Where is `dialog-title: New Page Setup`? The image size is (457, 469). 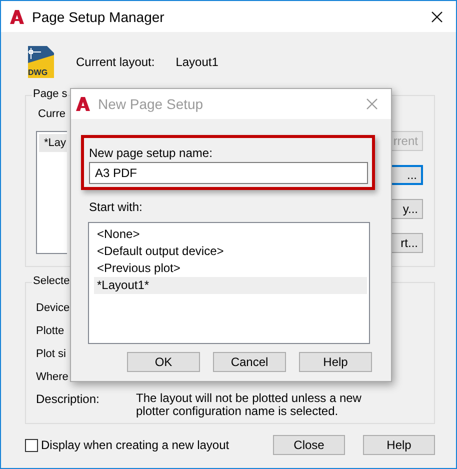
dialog-title: New Page Setup is located at coordinates (151, 104).